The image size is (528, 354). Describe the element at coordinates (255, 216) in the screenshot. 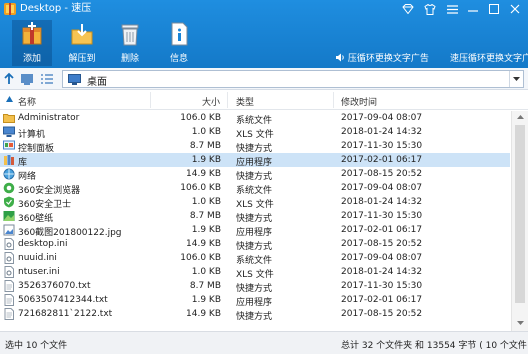

I see `file-row: 360壁纸 8.7 MB 快捷方式 2017-11-30 15:30` at that location.